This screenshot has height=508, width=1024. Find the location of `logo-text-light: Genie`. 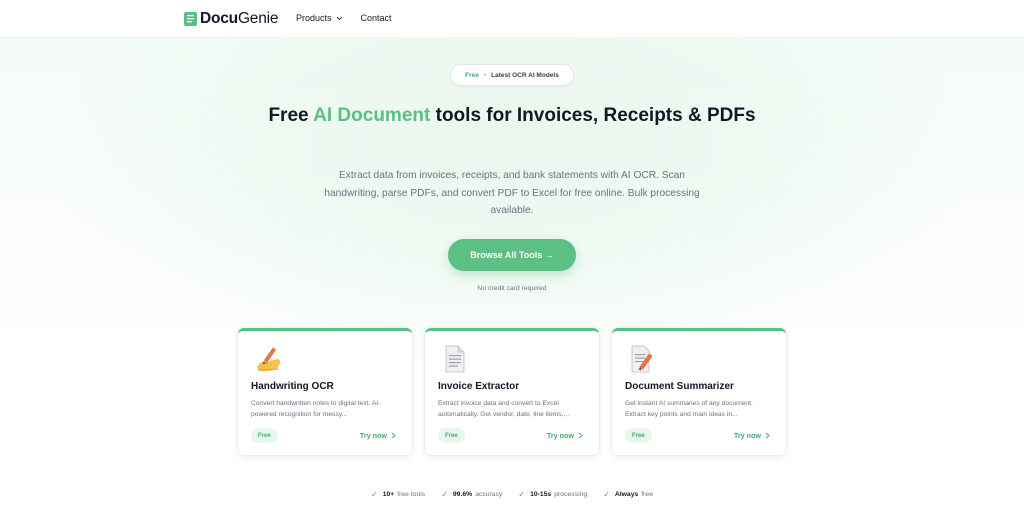

logo-text-light: Genie is located at coordinates (258, 18).